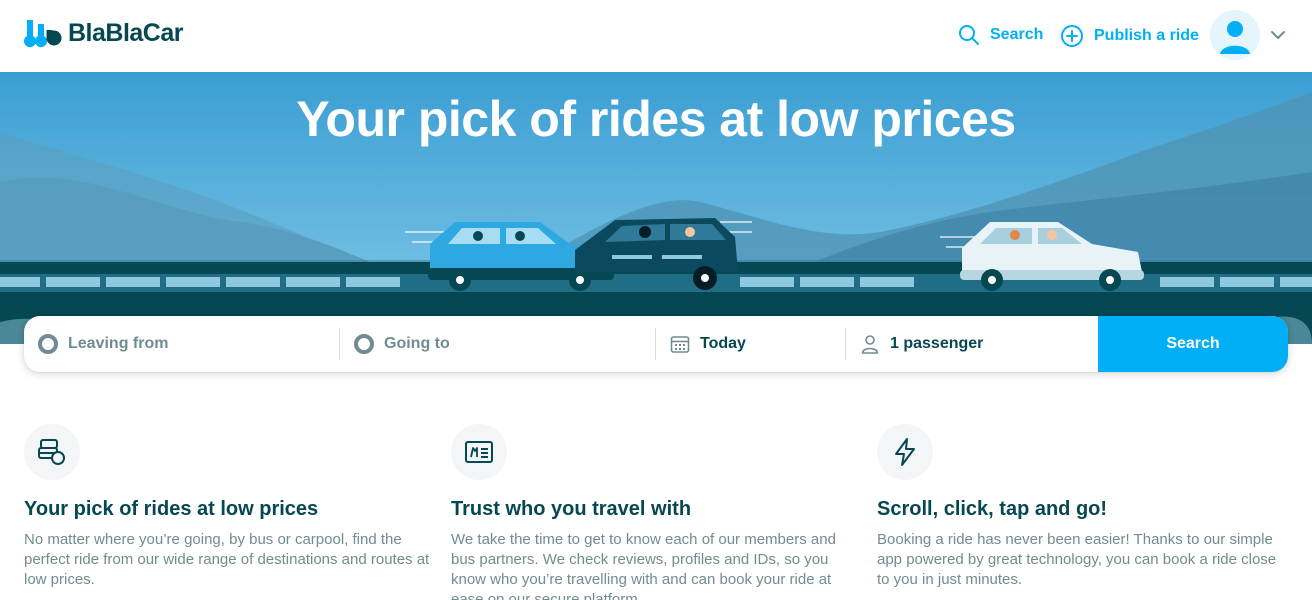 This screenshot has height=600, width=1312. Describe the element at coordinates (571, 509) in the screenshot. I see `feature-title: Trust who you travel with` at that location.